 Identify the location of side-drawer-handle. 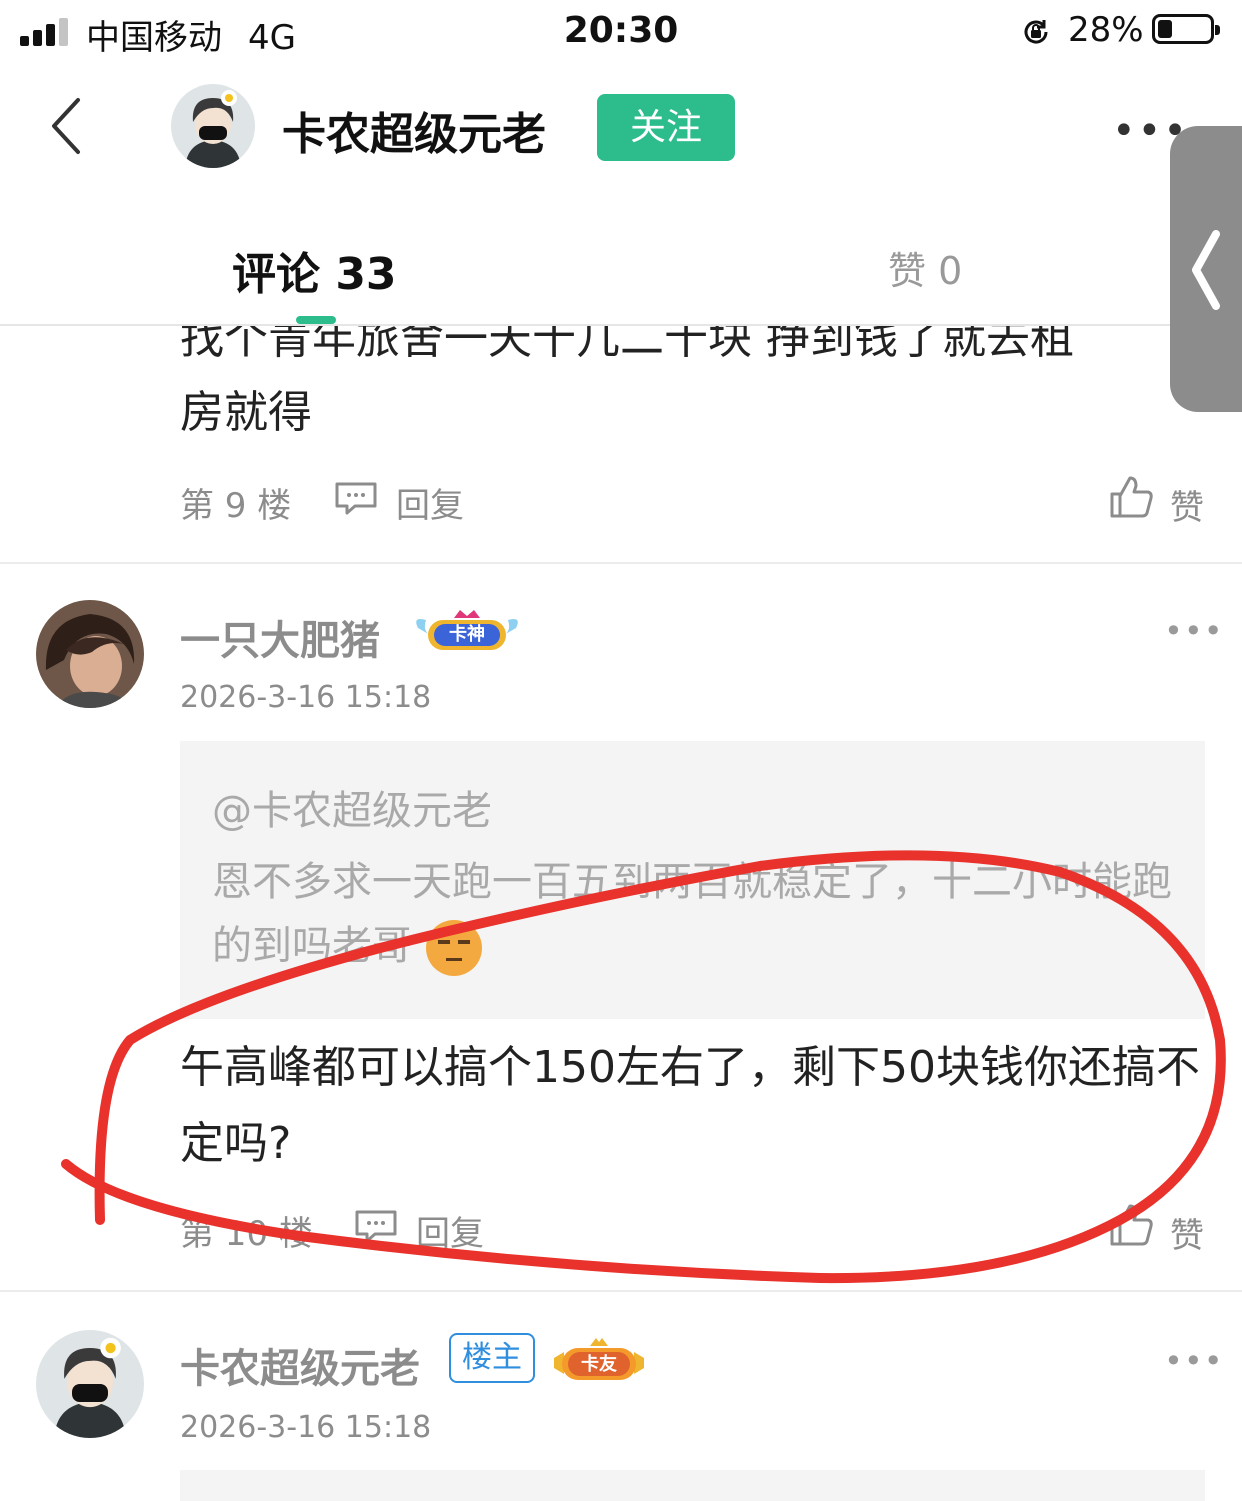
(1206, 269).